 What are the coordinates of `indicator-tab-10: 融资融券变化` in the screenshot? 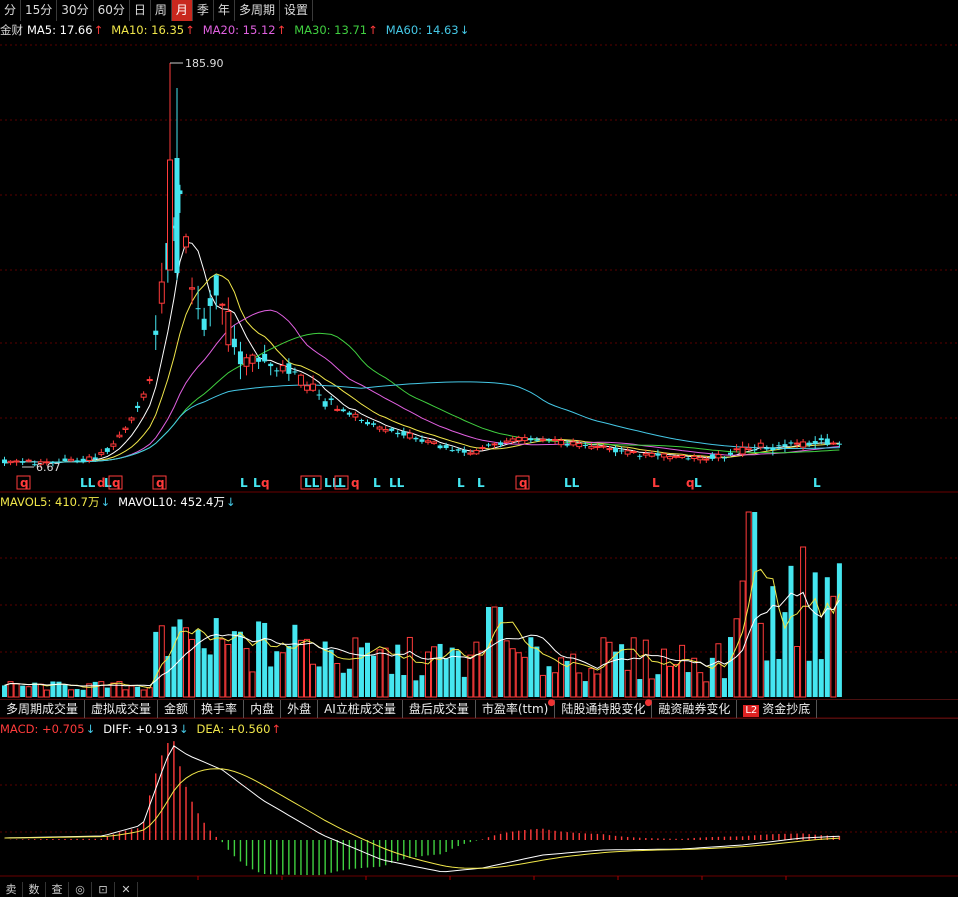 It's located at (695, 709).